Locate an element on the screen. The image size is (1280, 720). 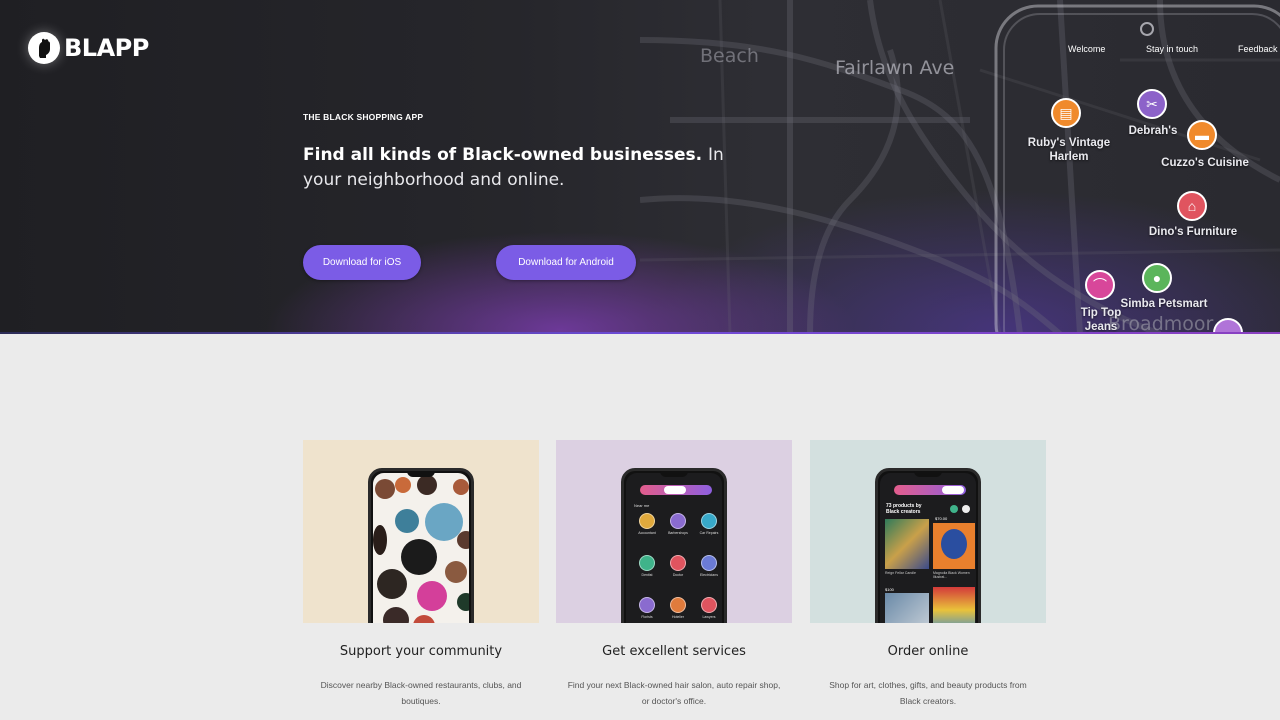
nav-stay-in-touch-link: Stay in touch is located at coordinates (1172, 49).